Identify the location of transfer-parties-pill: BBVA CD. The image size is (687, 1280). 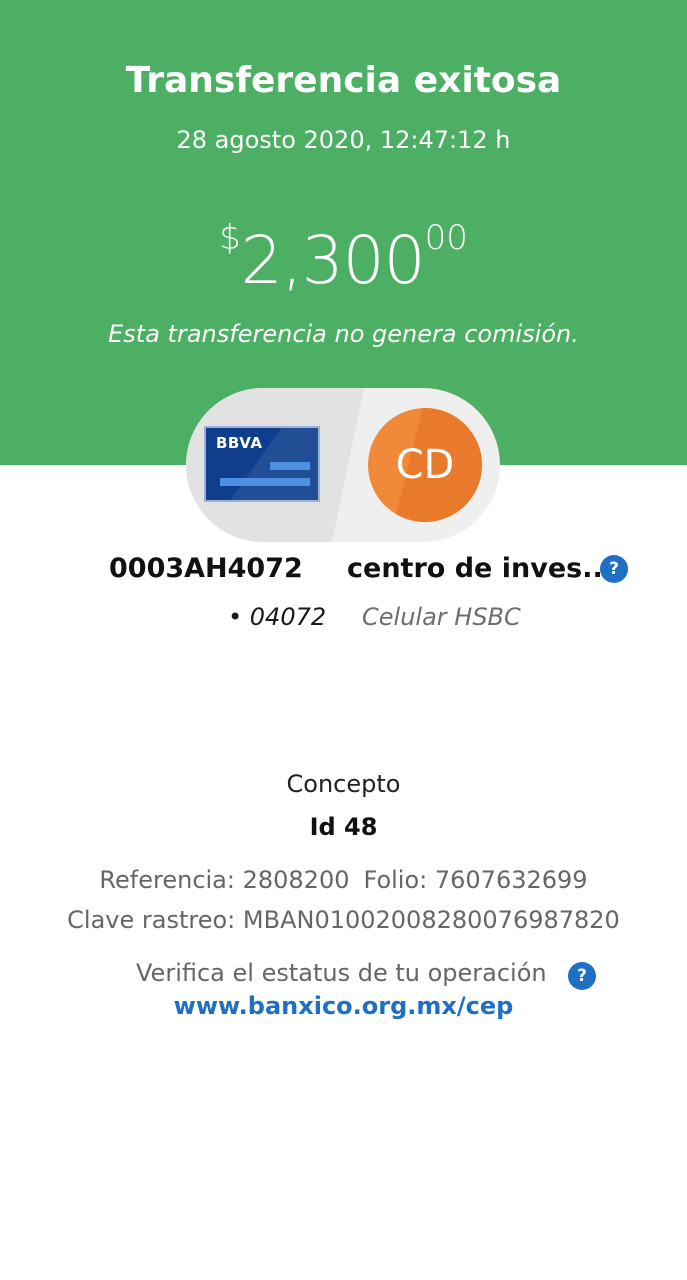
(343, 465).